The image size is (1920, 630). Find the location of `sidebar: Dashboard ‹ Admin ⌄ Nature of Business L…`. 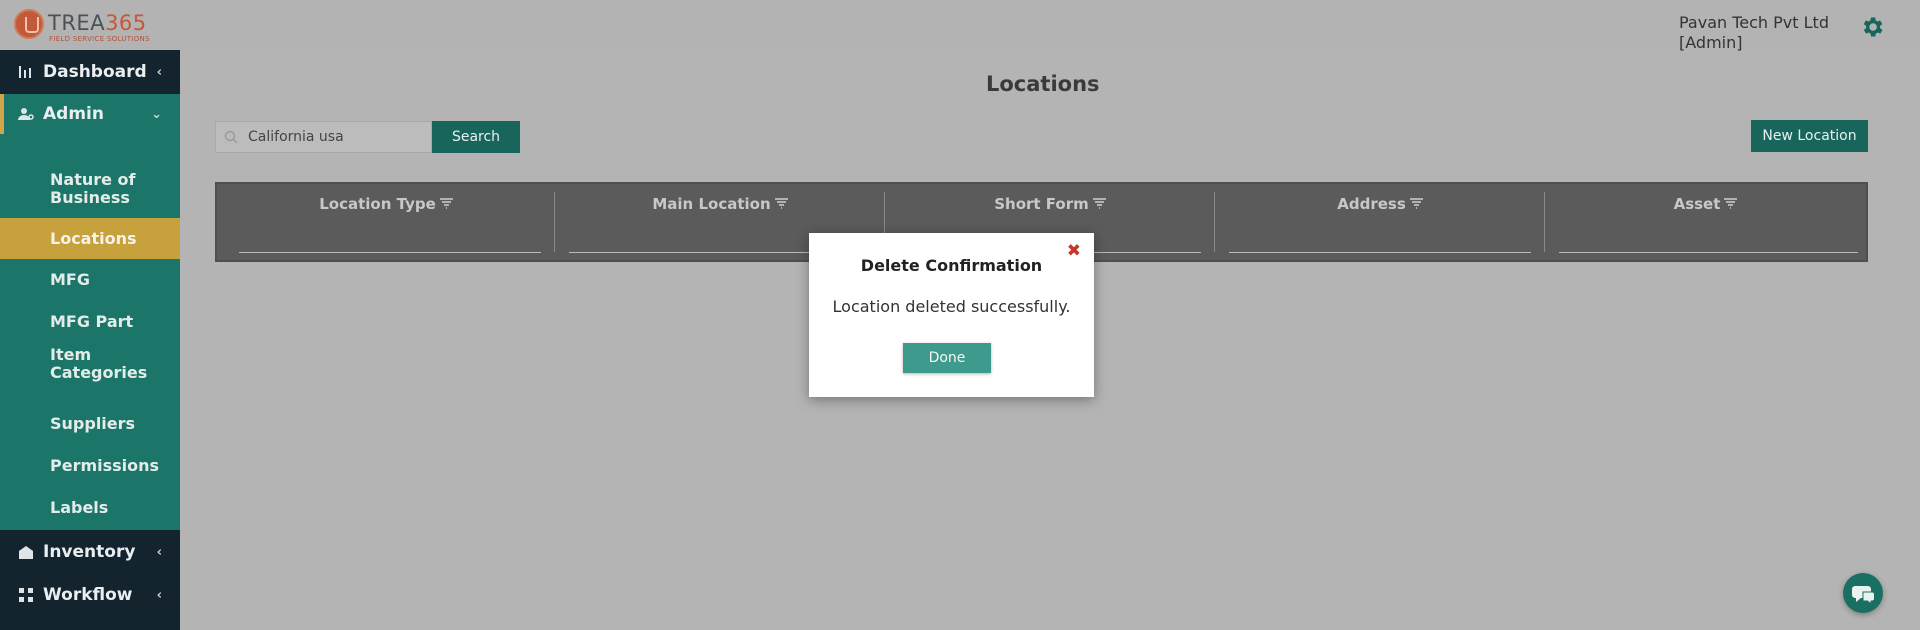

sidebar: Dashboard ‹ Admin ⌄ Nature of Business L… is located at coordinates (90, 340).